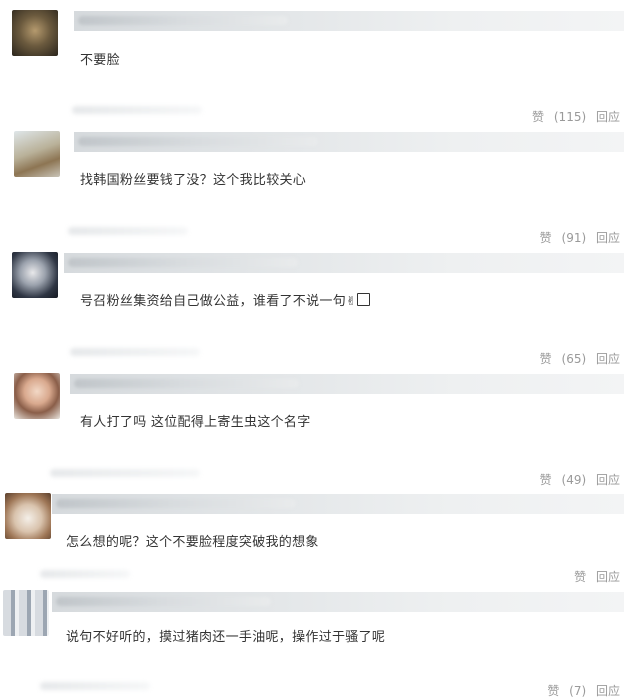 This screenshot has width=640, height=699. Describe the element at coordinates (560, 480) in the screenshot. I see `like-button: 赞 (49)` at that location.